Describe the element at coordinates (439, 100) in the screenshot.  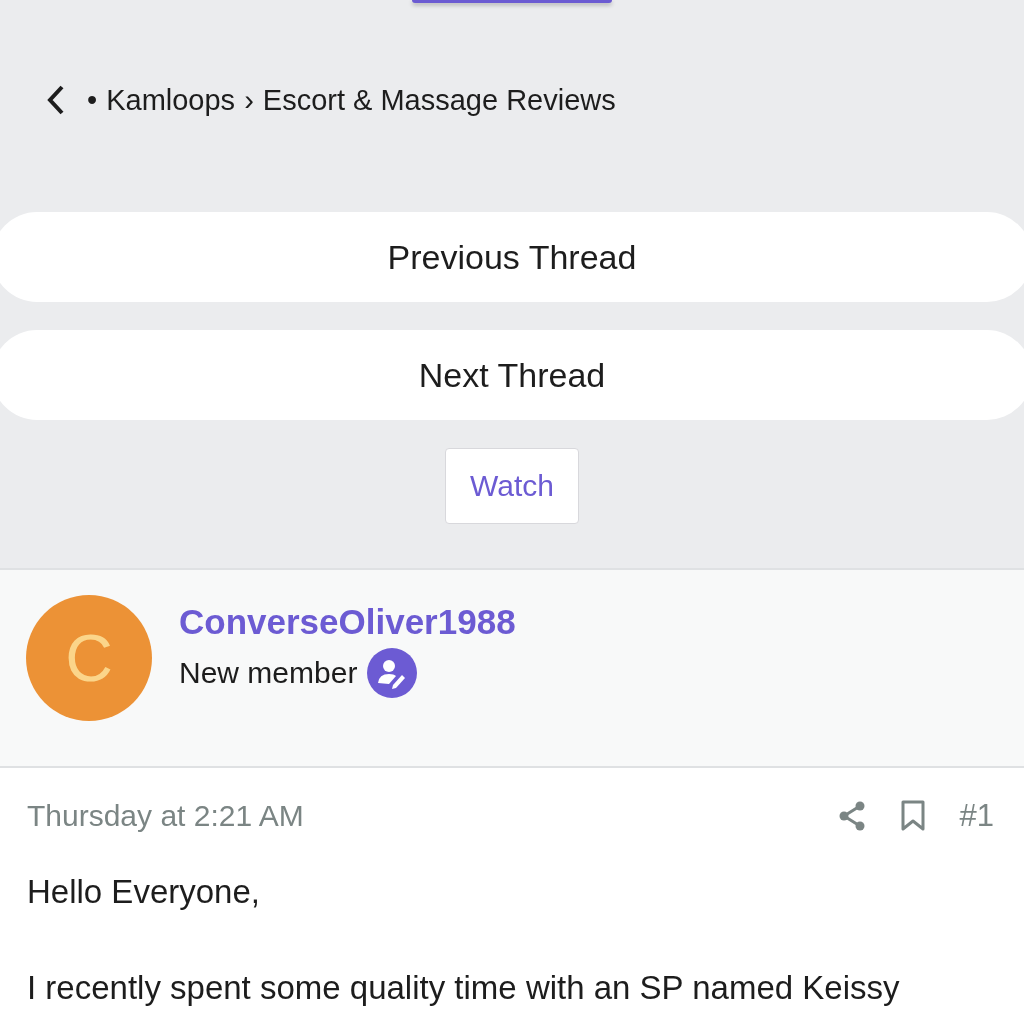
I see `breadcrumb-link: Escort & Massage Reviews` at that location.